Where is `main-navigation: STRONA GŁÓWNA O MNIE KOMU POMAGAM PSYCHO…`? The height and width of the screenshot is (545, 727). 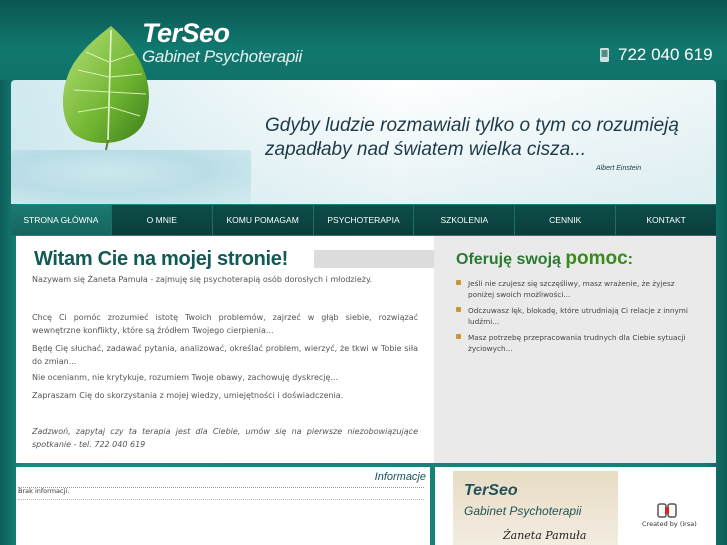 main-navigation: STRONA GŁÓWNA O MNIE KOMU POMAGAM PSYCHO… is located at coordinates (363, 220).